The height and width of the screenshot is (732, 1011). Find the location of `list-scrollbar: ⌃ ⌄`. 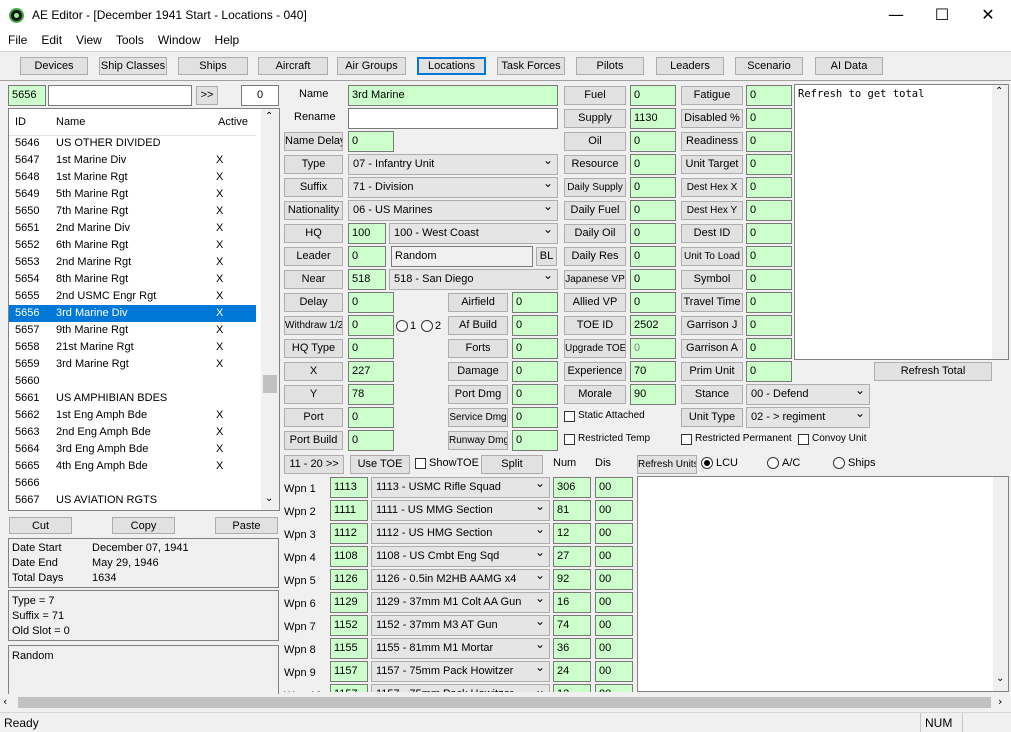

list-scrollbar: ⌃ ⌄ is located at coordinates (270, 309).